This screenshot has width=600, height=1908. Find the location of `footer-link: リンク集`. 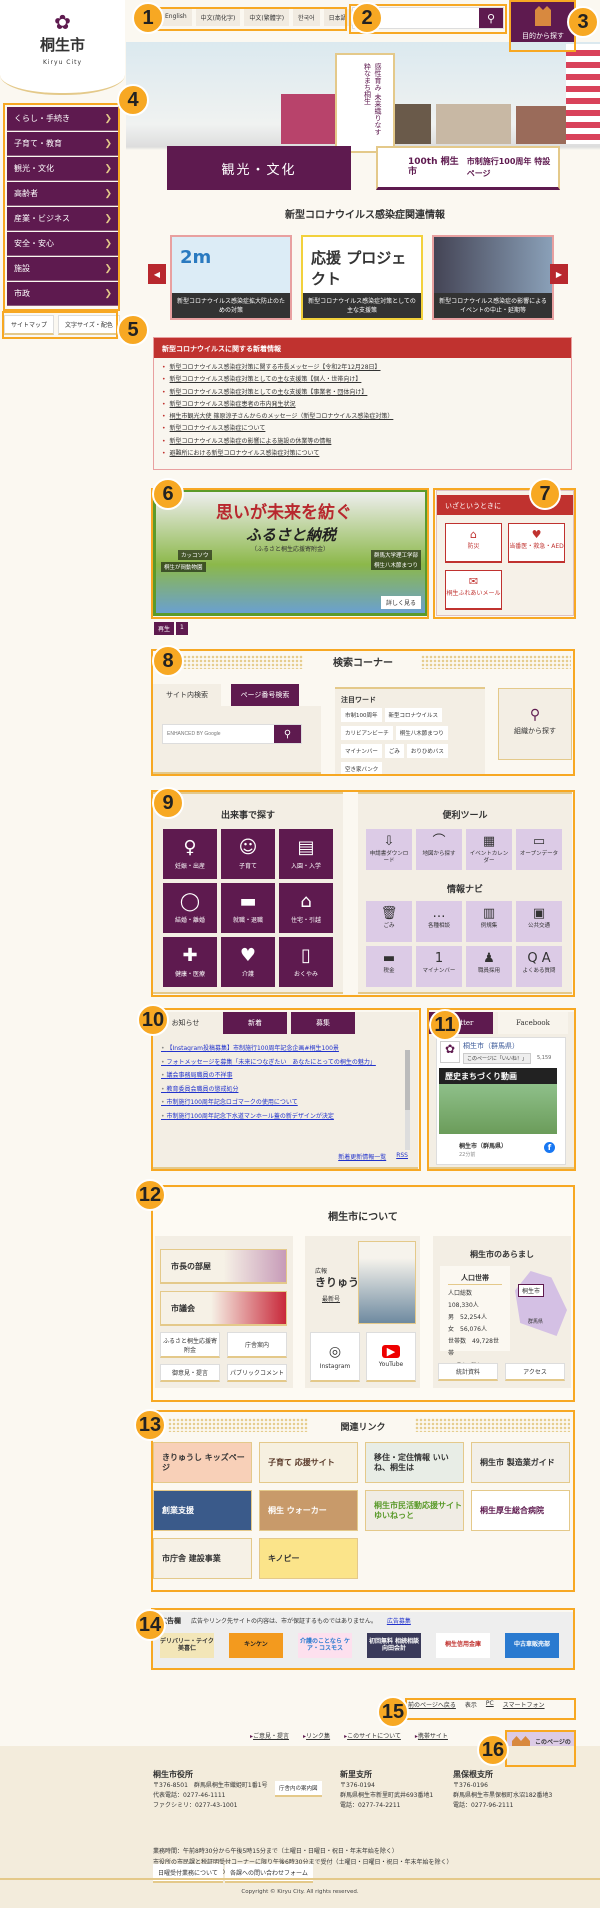

footer-link: リンク集 is located at coordinates (316, 1735).